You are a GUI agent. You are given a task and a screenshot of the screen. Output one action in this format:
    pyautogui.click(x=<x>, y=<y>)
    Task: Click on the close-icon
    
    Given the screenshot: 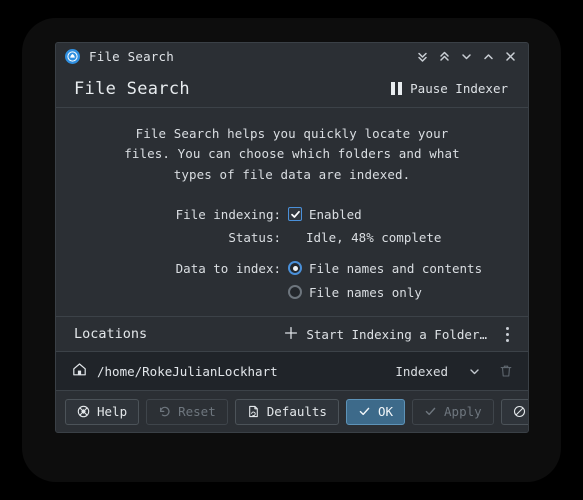 What is the action you would take?
    pyautogui.click(x=510, y=56)
    